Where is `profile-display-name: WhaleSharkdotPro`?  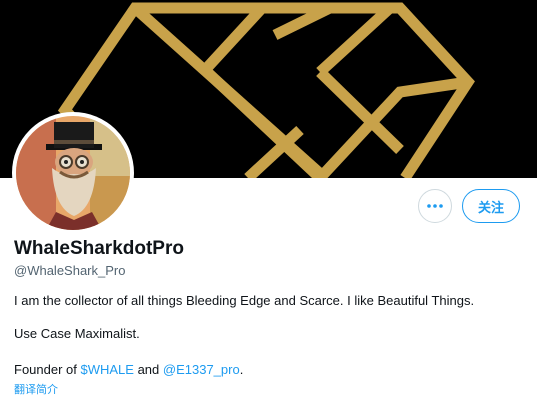
profile-display-name: WhaleSharkdotPro is located at coordinates (99, 248).